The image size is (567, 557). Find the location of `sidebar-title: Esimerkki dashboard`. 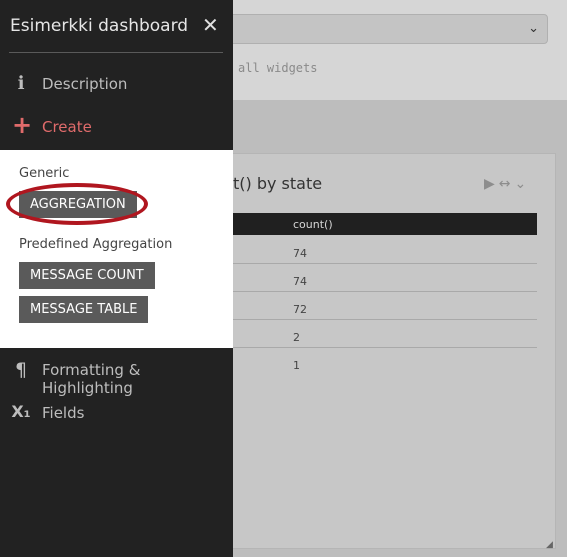

sidebar-title: Esimerkki dashboard is located at coordinates (99, 26).